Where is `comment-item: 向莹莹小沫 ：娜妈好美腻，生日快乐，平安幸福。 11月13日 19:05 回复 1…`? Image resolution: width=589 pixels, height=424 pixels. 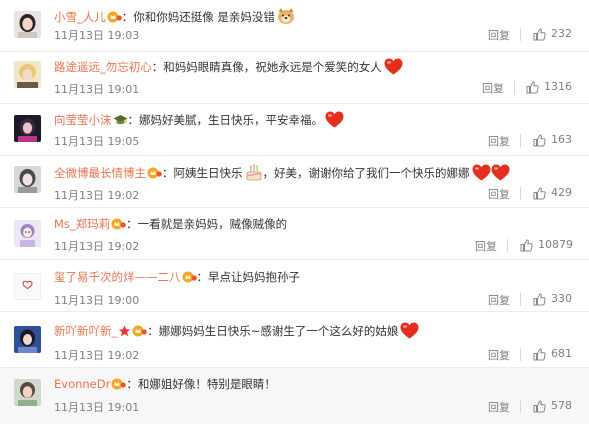 comment-item: 向莹莹小沫 ：娜妈好美腻，生日快乐，平安幸福。 11月13日 19:05 回复 1… is located at coordinates (294, 130).